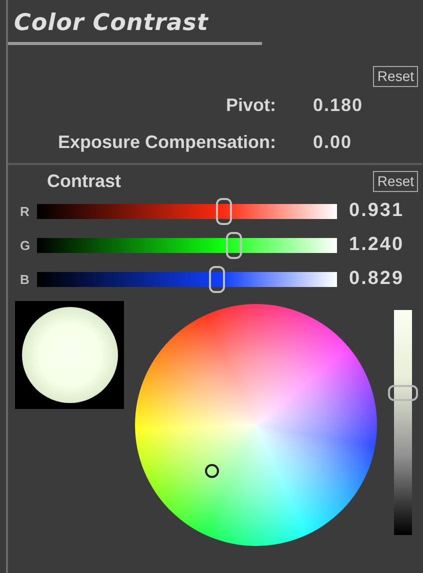 Image resolution: width=423 pixels, height=573 pixels. What do you see at coordinates (24, 211) in the screenshot?
I see `channel-label: R` at bounding box center [24, 211].